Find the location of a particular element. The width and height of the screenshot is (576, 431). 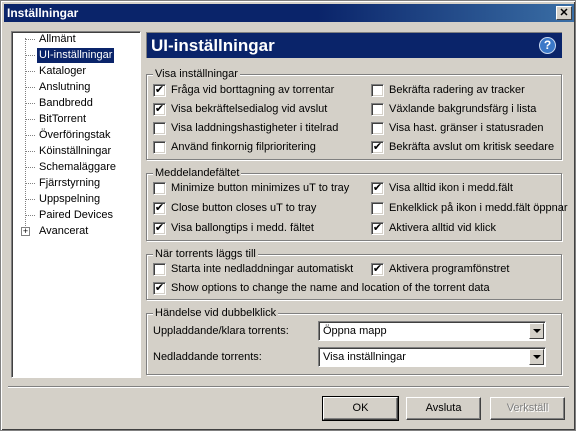

apply-button: Verkställ is located at coordinates (527, 408).